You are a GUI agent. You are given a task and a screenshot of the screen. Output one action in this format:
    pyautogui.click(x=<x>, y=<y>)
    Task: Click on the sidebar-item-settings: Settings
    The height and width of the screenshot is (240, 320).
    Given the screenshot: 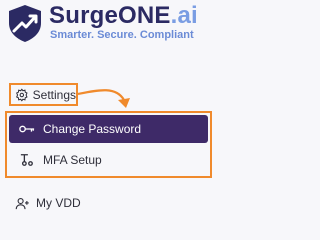 What is the action you would take?
    pyautogui.click(x=43, y=94)
    